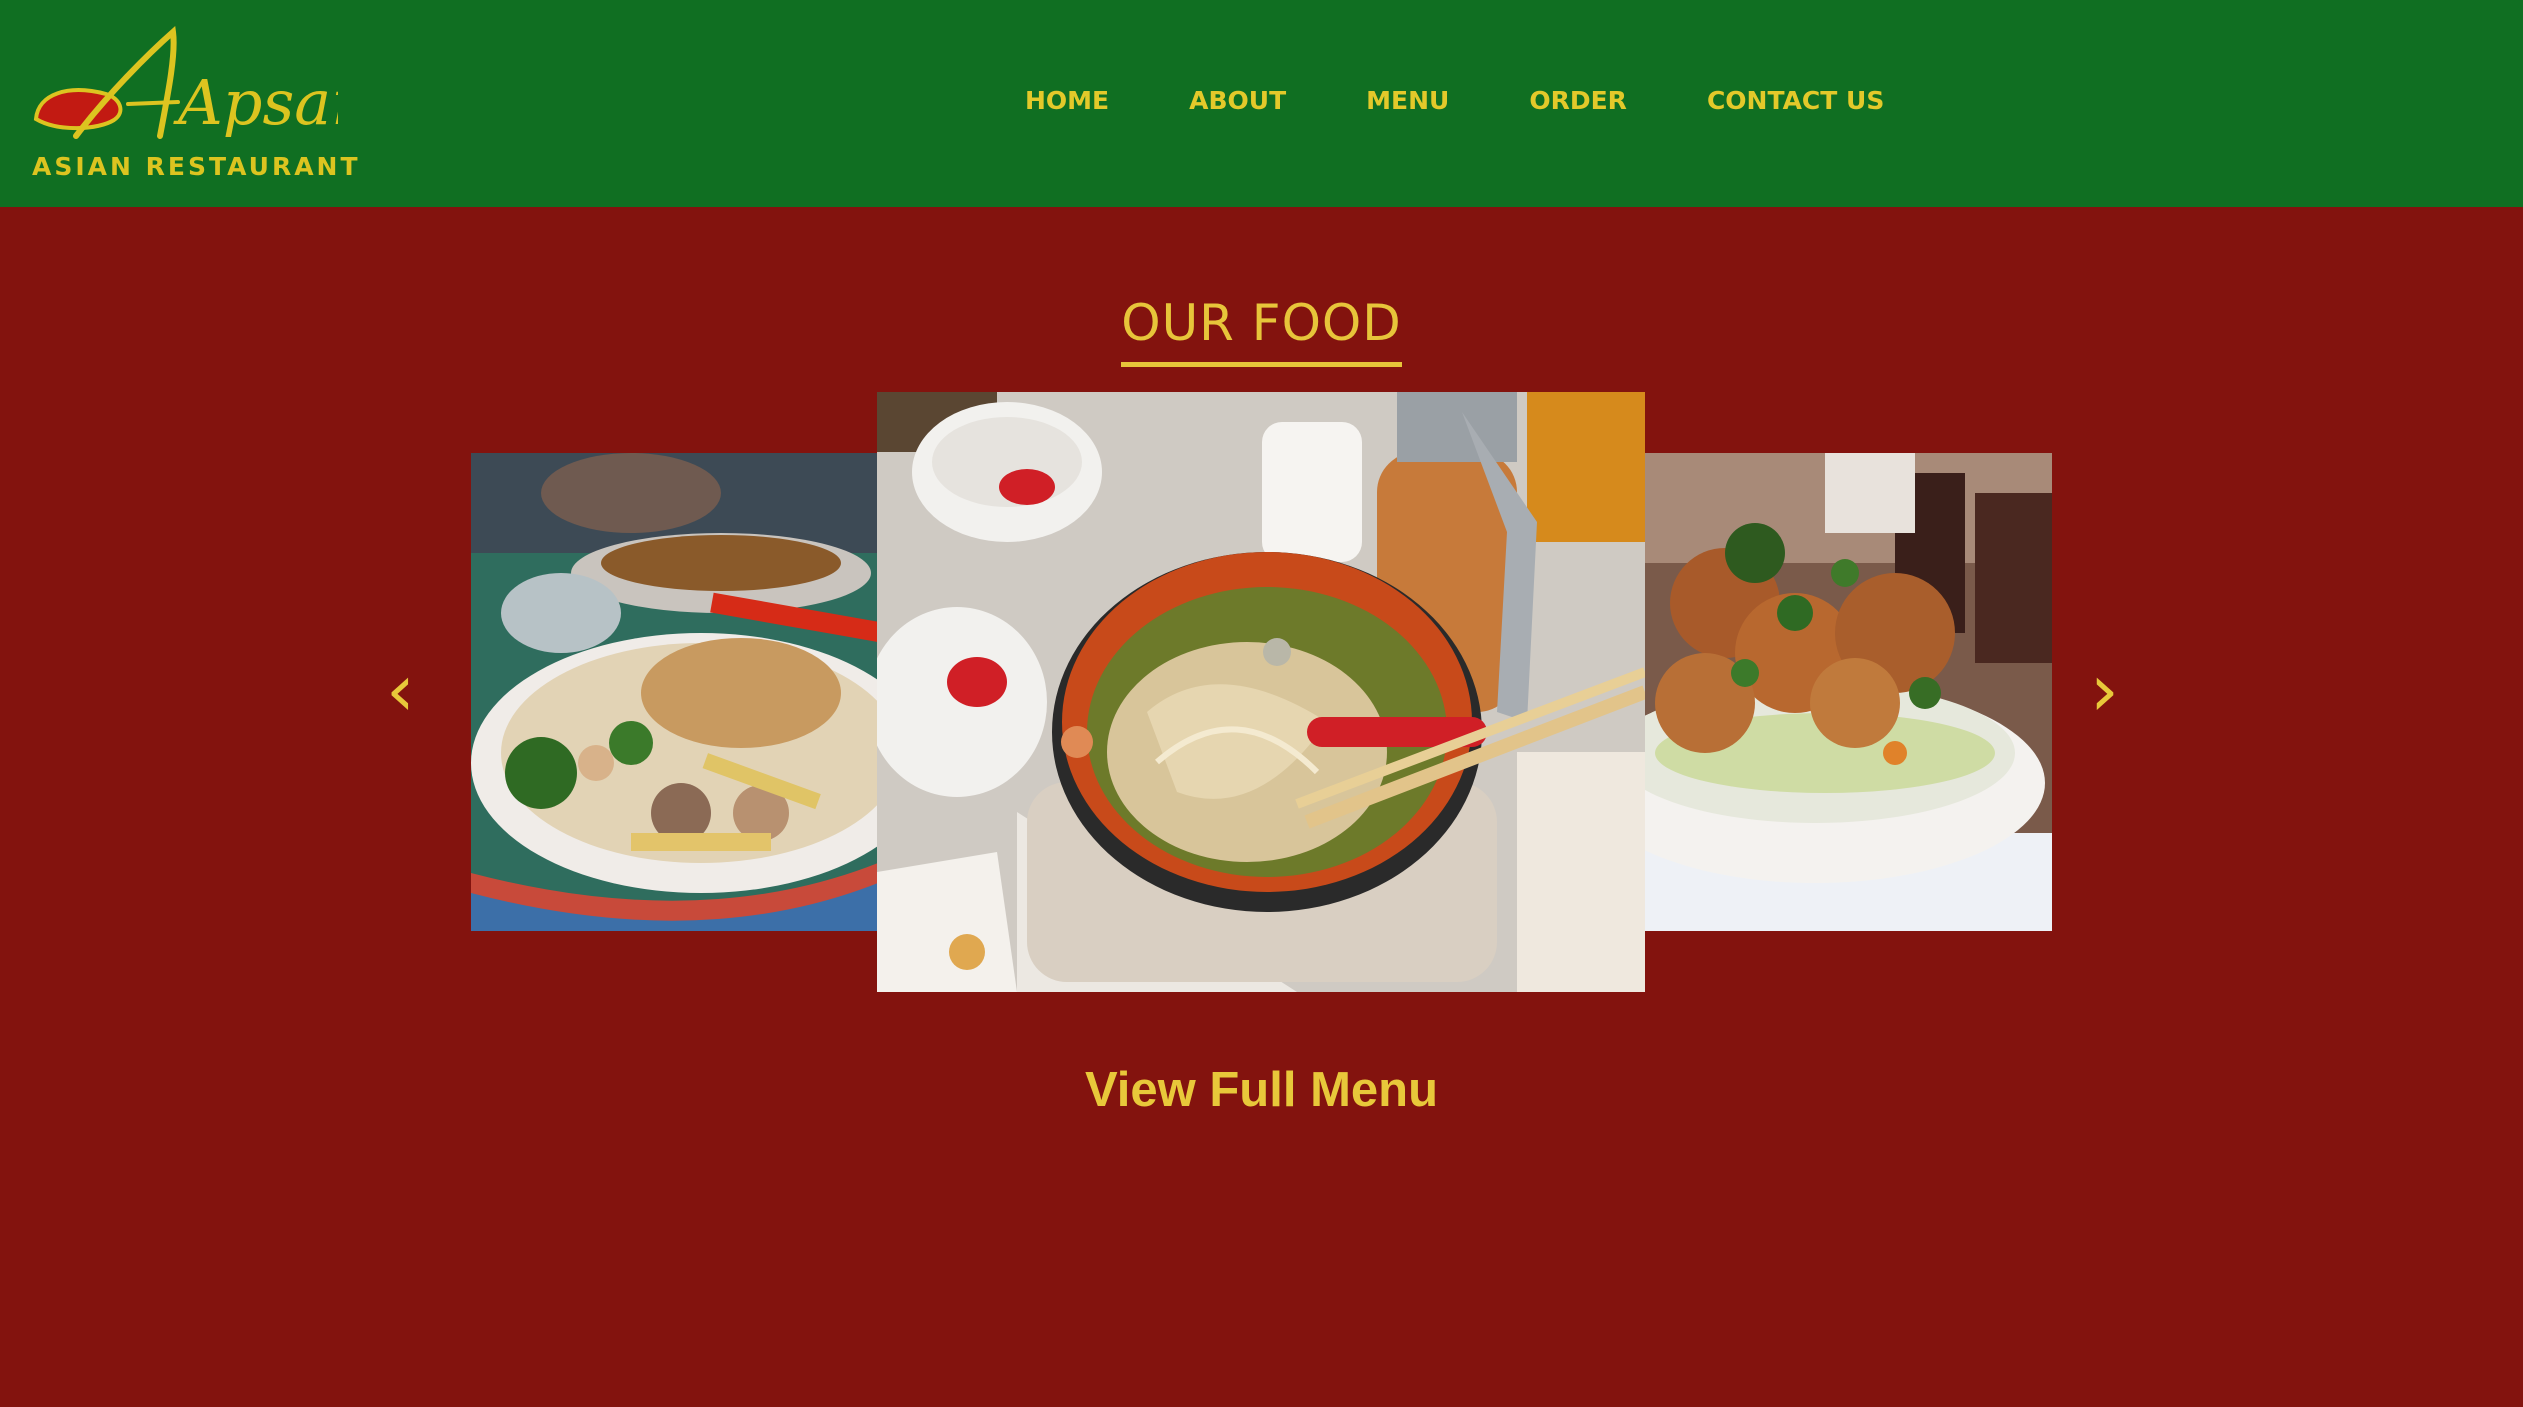 Image resolution: width=2523 pixels, height=1407 pixels. Describe the element at coordinates (1578, 100) in the screenshot. I see `nav-order: ORDER` at that location.